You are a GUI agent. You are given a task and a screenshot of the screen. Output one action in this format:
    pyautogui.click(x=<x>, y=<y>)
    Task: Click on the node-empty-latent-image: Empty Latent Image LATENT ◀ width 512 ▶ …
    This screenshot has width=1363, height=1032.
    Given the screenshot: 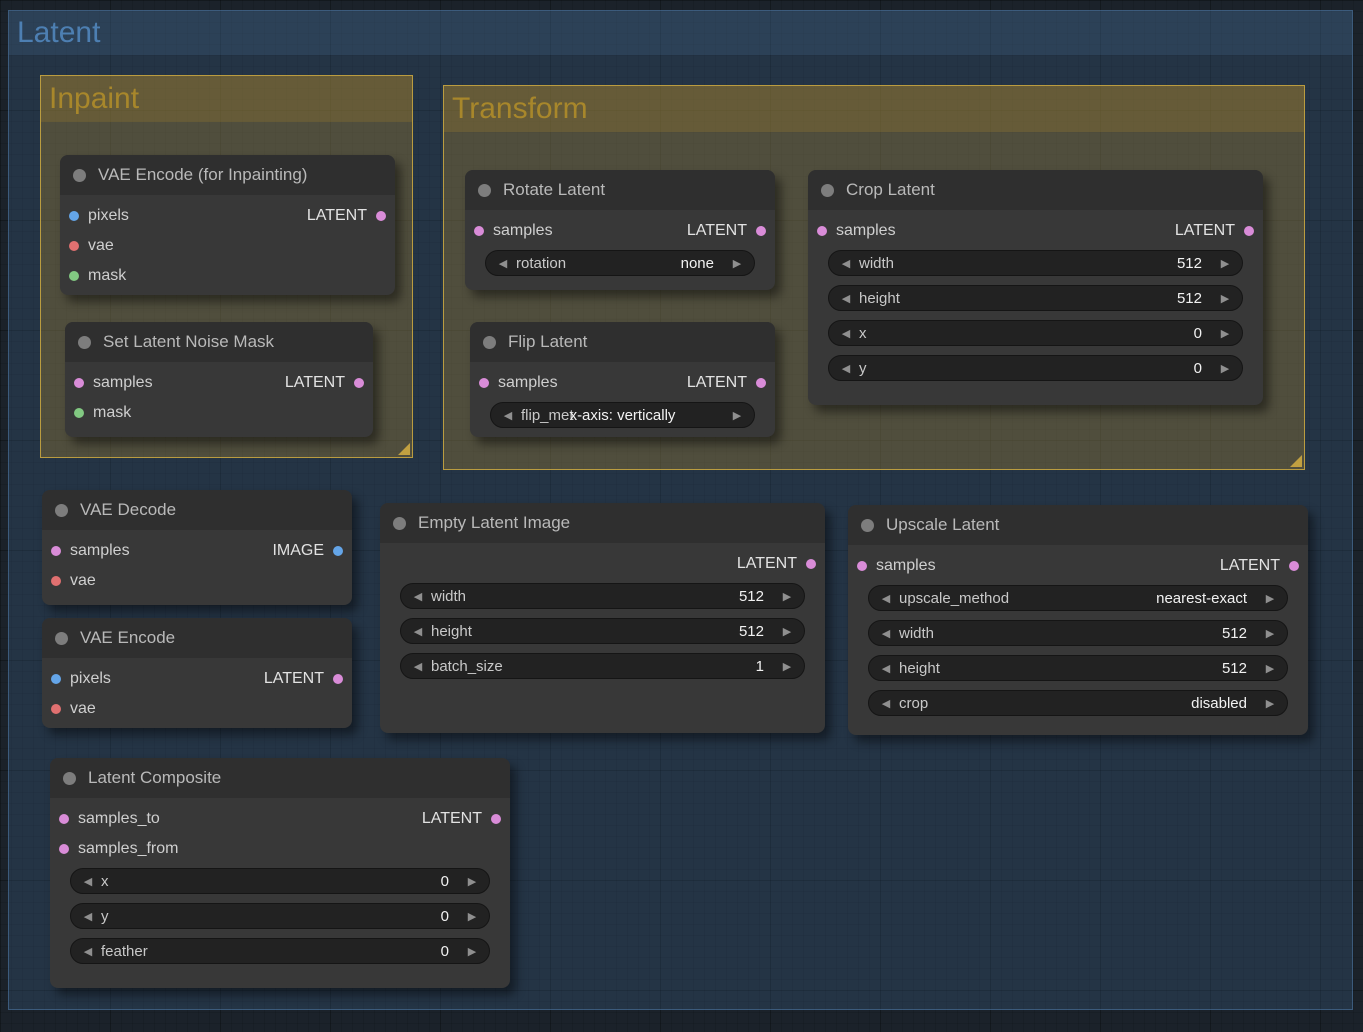 What is the action you would take?
    pyautogui.click(x=602, y=618)
    